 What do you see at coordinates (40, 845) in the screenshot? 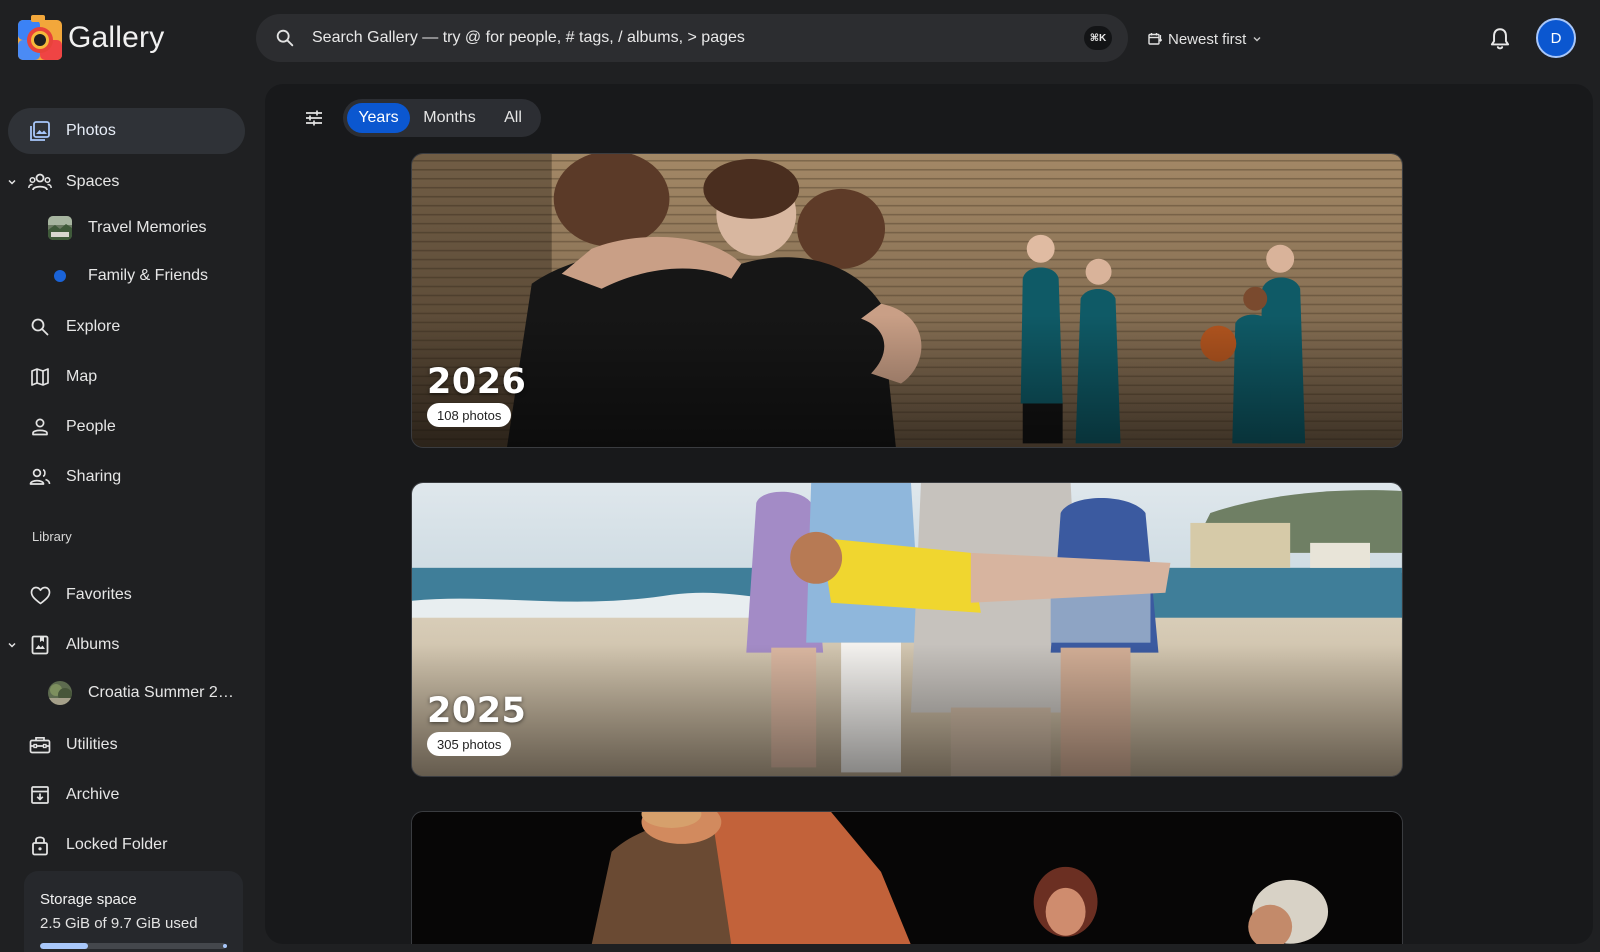
I see `lock-icon` at bounding box center [40, 845].